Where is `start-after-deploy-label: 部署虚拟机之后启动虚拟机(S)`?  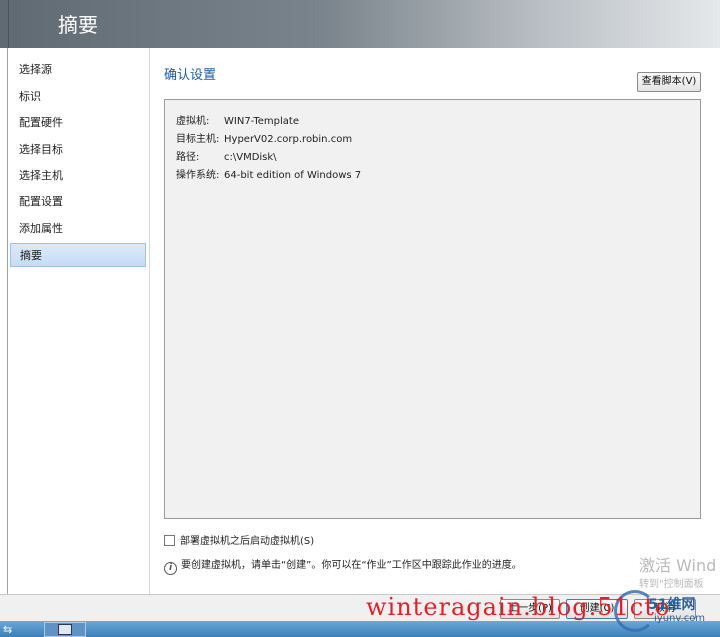
start-after-deploy-label: 部署虚拟机之后启动虚拟机(S) is located at coordinates (247, 541).